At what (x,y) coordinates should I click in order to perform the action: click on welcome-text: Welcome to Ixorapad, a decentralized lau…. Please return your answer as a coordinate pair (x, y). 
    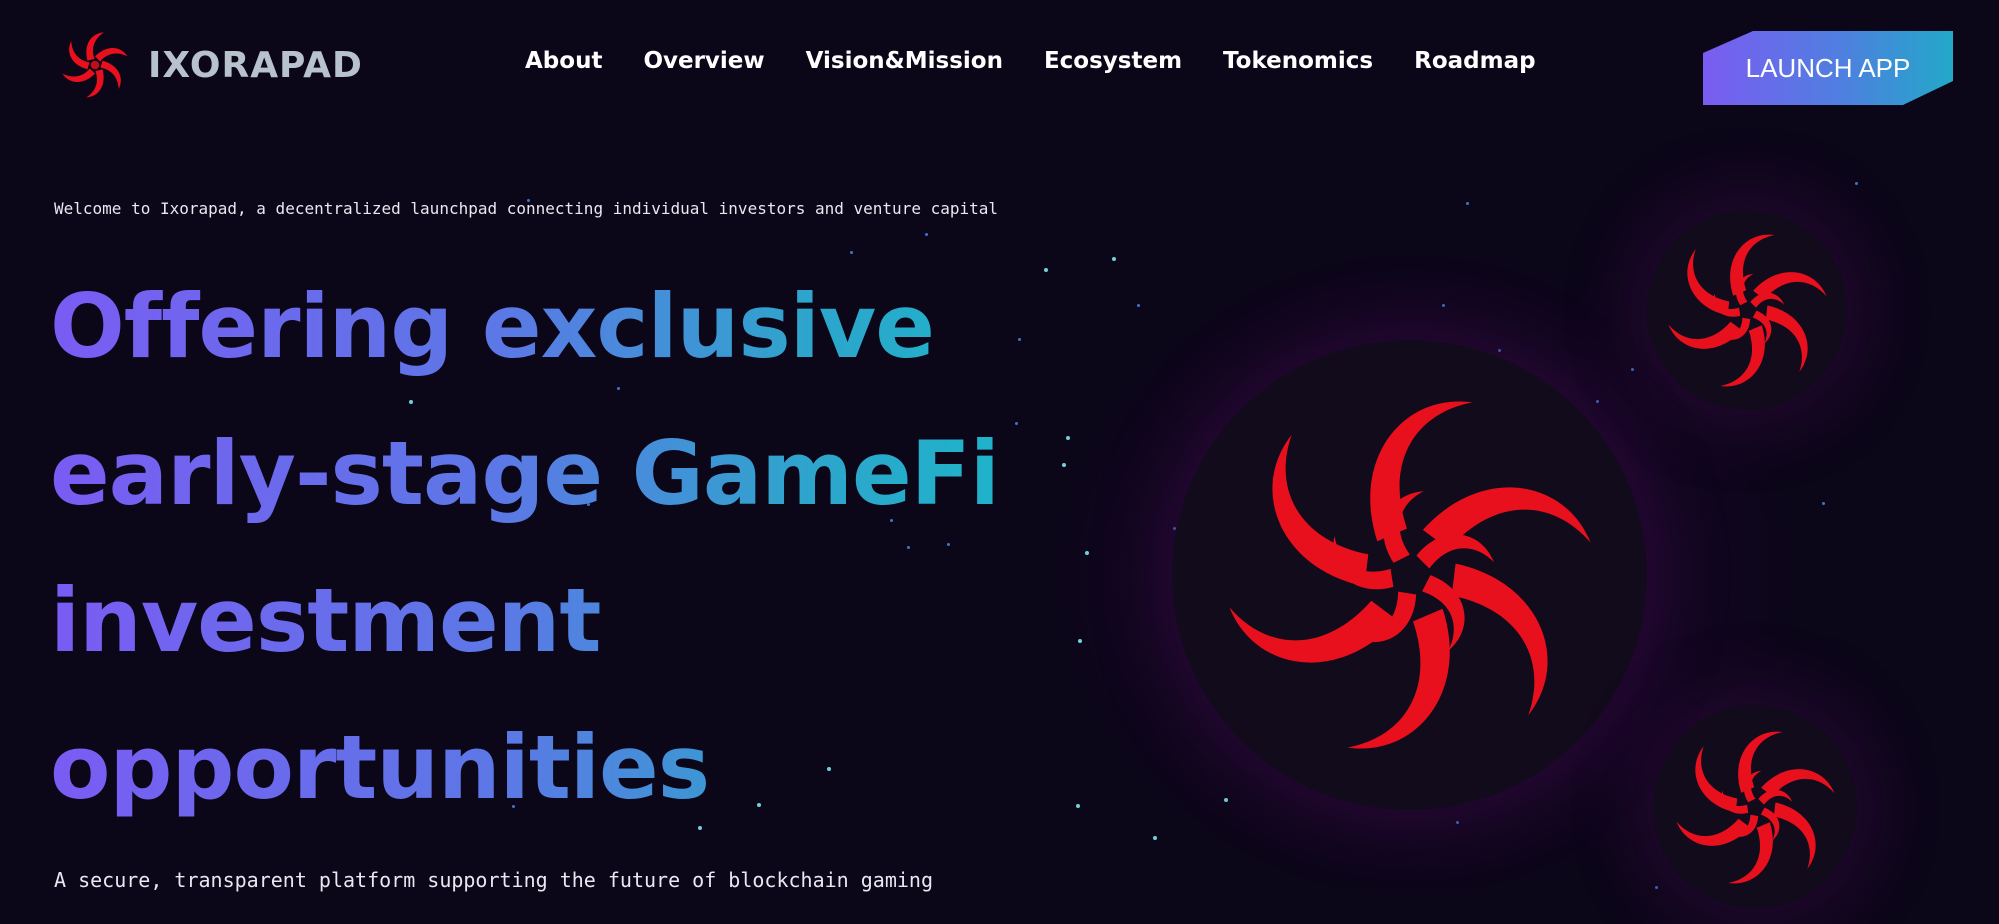
    Looking at the image, I should click on (526, 208).